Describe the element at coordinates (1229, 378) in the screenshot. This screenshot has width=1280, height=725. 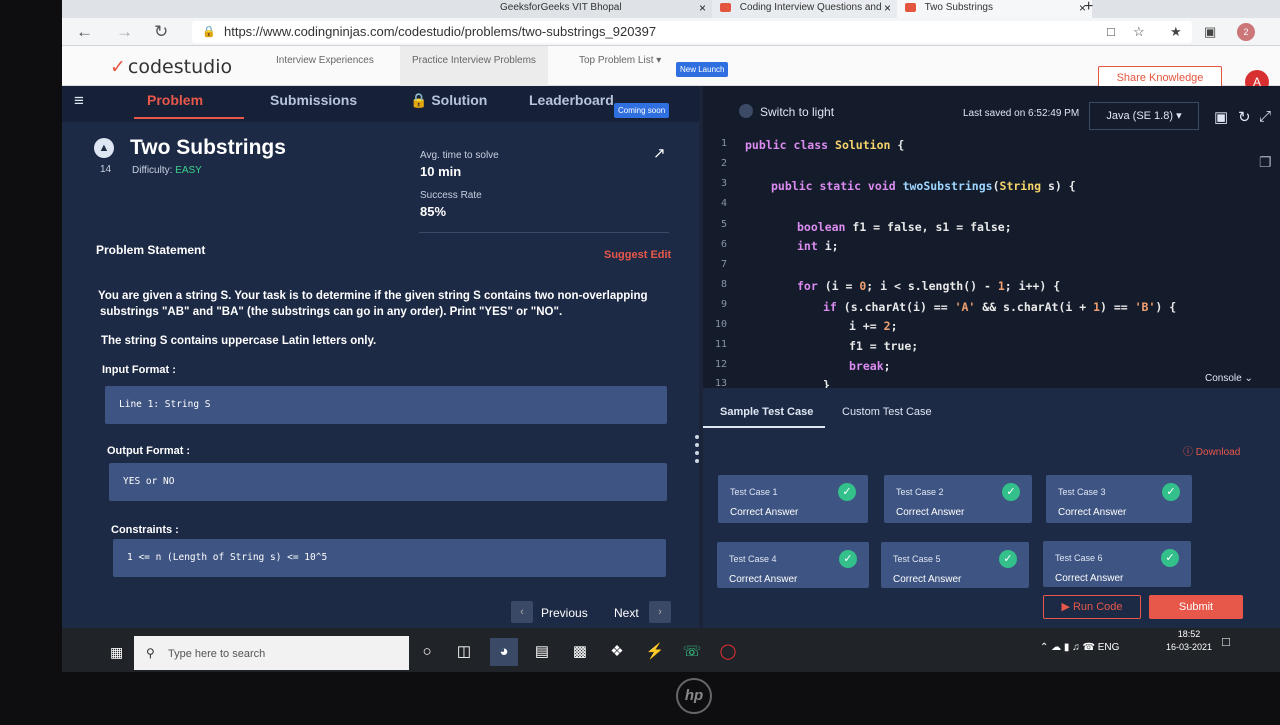
I see `console-toggle: Console ⌄` at that location.